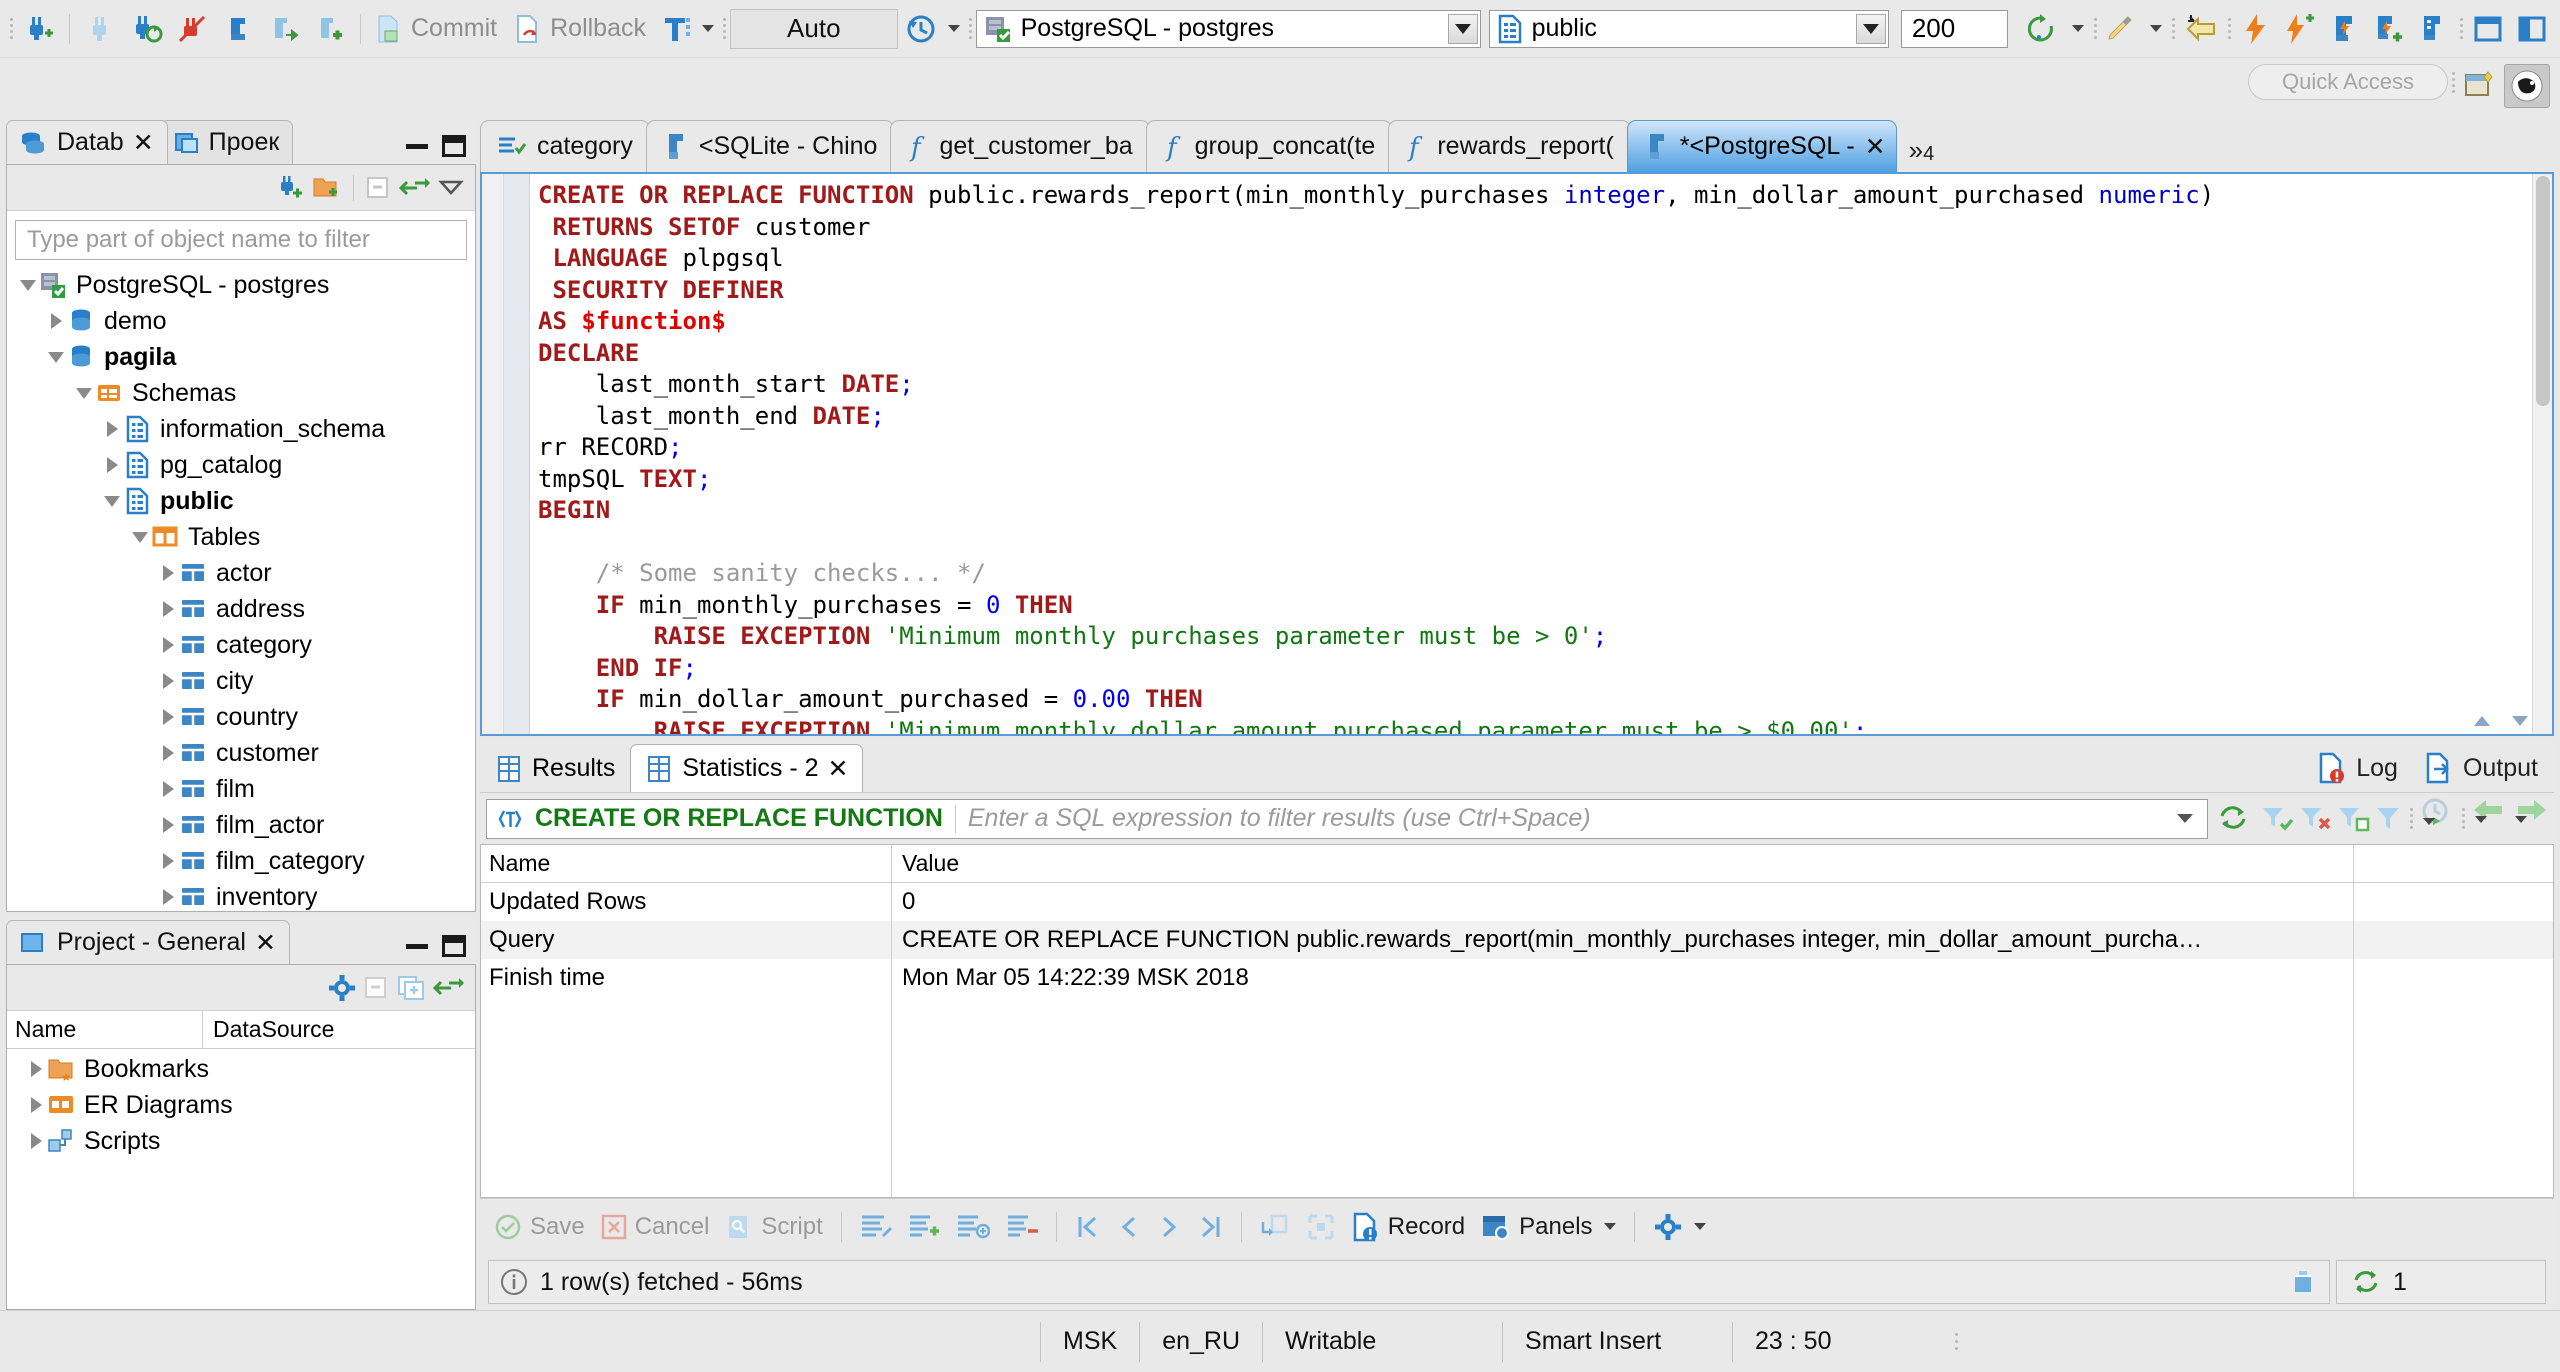  What do you see at coordinates (1228, 28) in the screenshot?
I see `connection-selector: PostgreSQL - postgres` at bounding box center [1228, 28].